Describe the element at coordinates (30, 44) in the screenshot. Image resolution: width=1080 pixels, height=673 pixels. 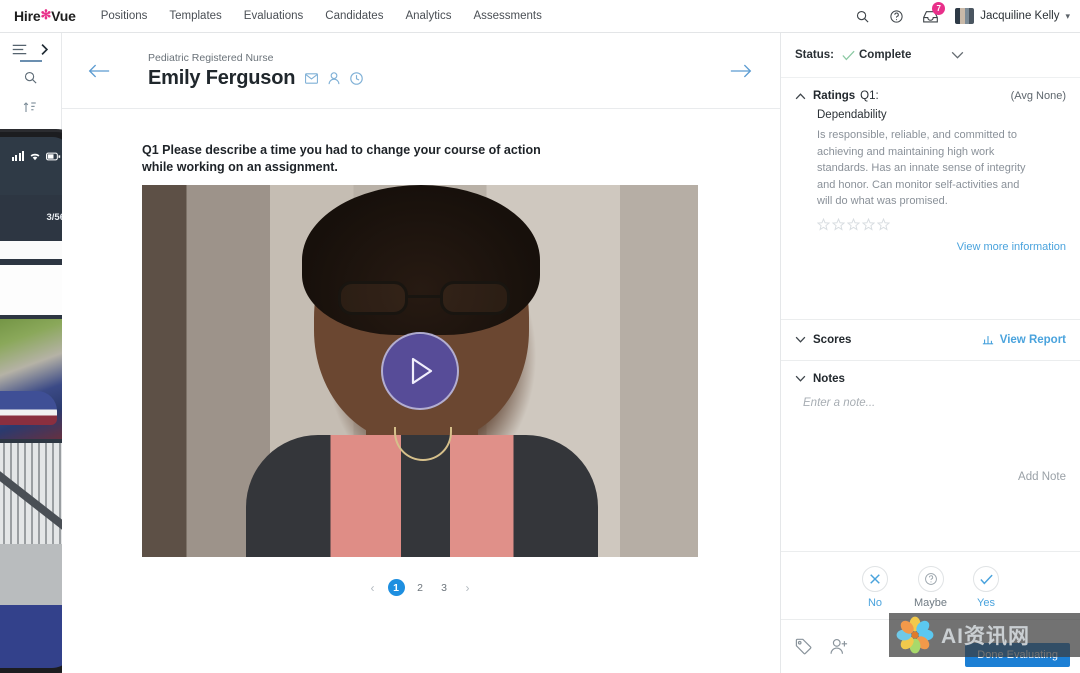
I see `rail-top-row` at that location.